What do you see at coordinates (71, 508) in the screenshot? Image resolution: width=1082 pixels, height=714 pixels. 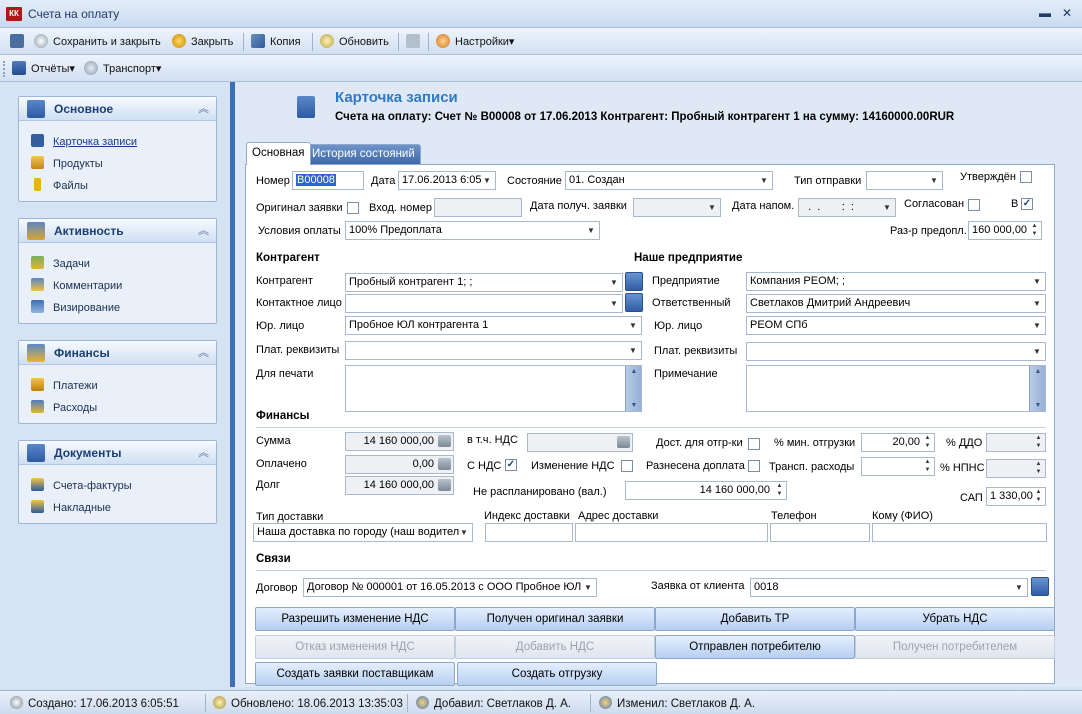 I see `nav-item-waybills: Накладные` at bounding box center [71, 508].